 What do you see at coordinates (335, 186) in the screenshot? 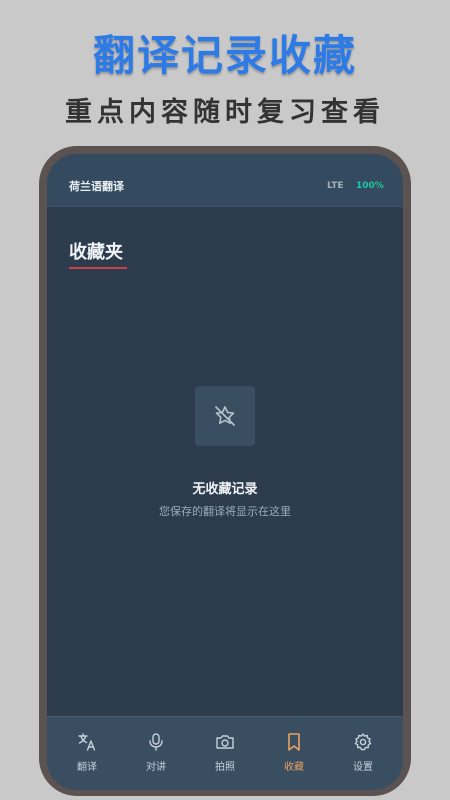
I see `network-indicator: LTE` at bounding box center [335, 186].